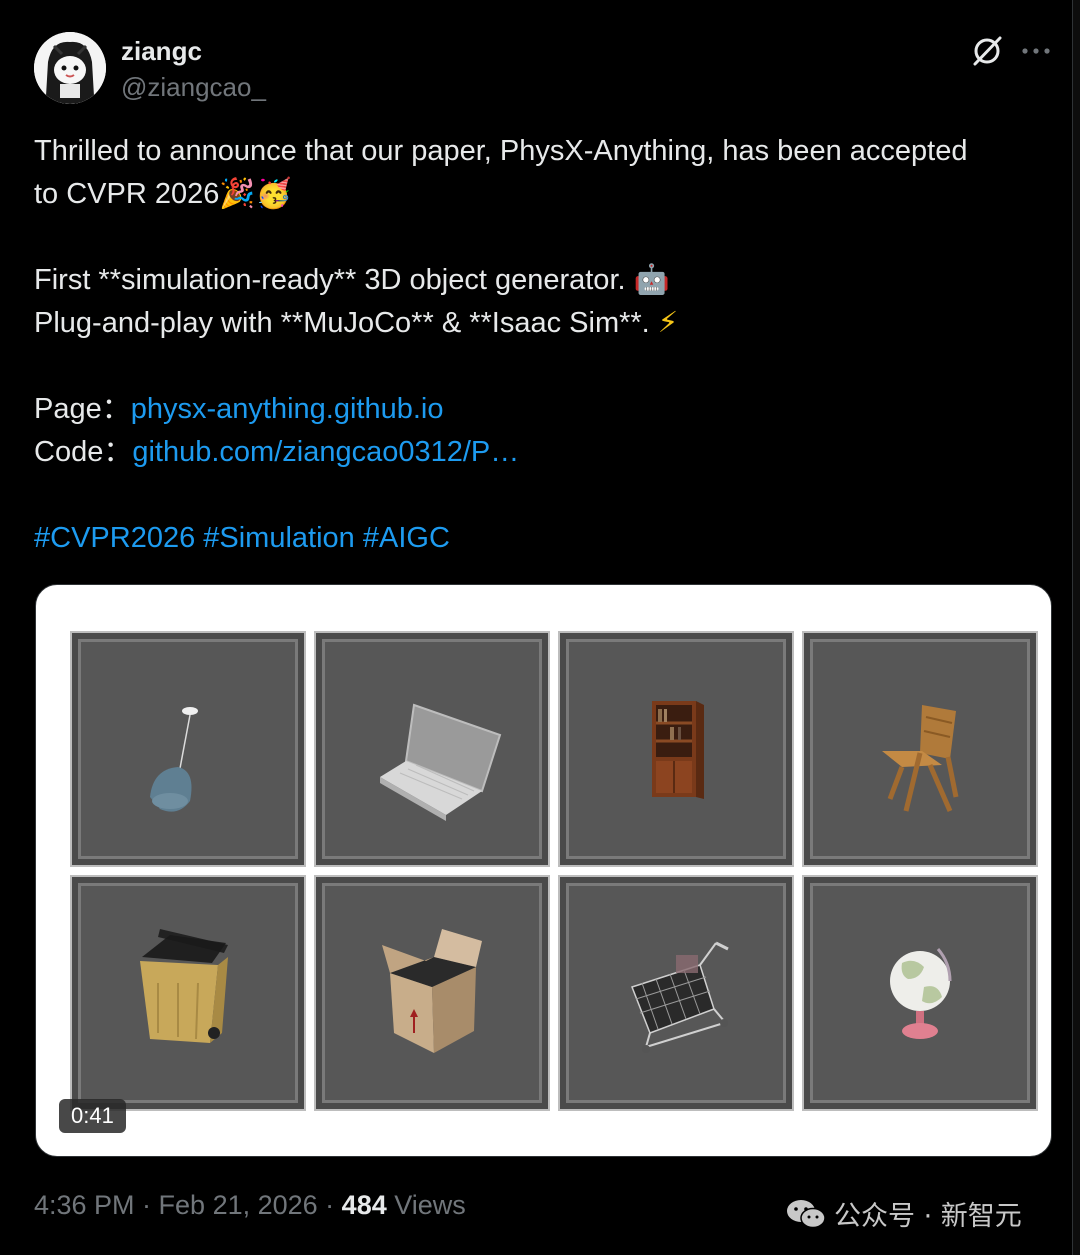  What do you see at coordinates (161, 51) in the screenshot?
I see `author-display-name: ziangc` at bounding box center [161, 51].